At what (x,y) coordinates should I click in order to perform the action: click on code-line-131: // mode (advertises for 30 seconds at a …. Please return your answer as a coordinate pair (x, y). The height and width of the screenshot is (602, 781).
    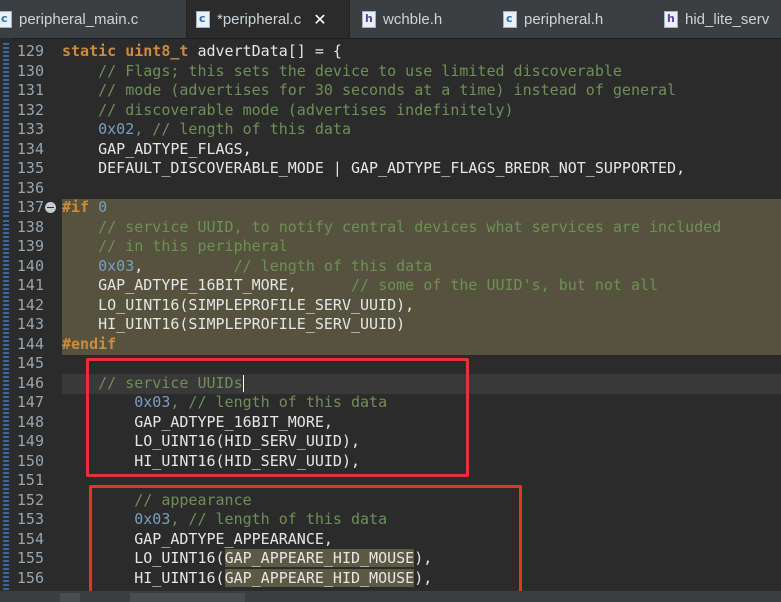
    Looking at the image, I should click on (369, 90).